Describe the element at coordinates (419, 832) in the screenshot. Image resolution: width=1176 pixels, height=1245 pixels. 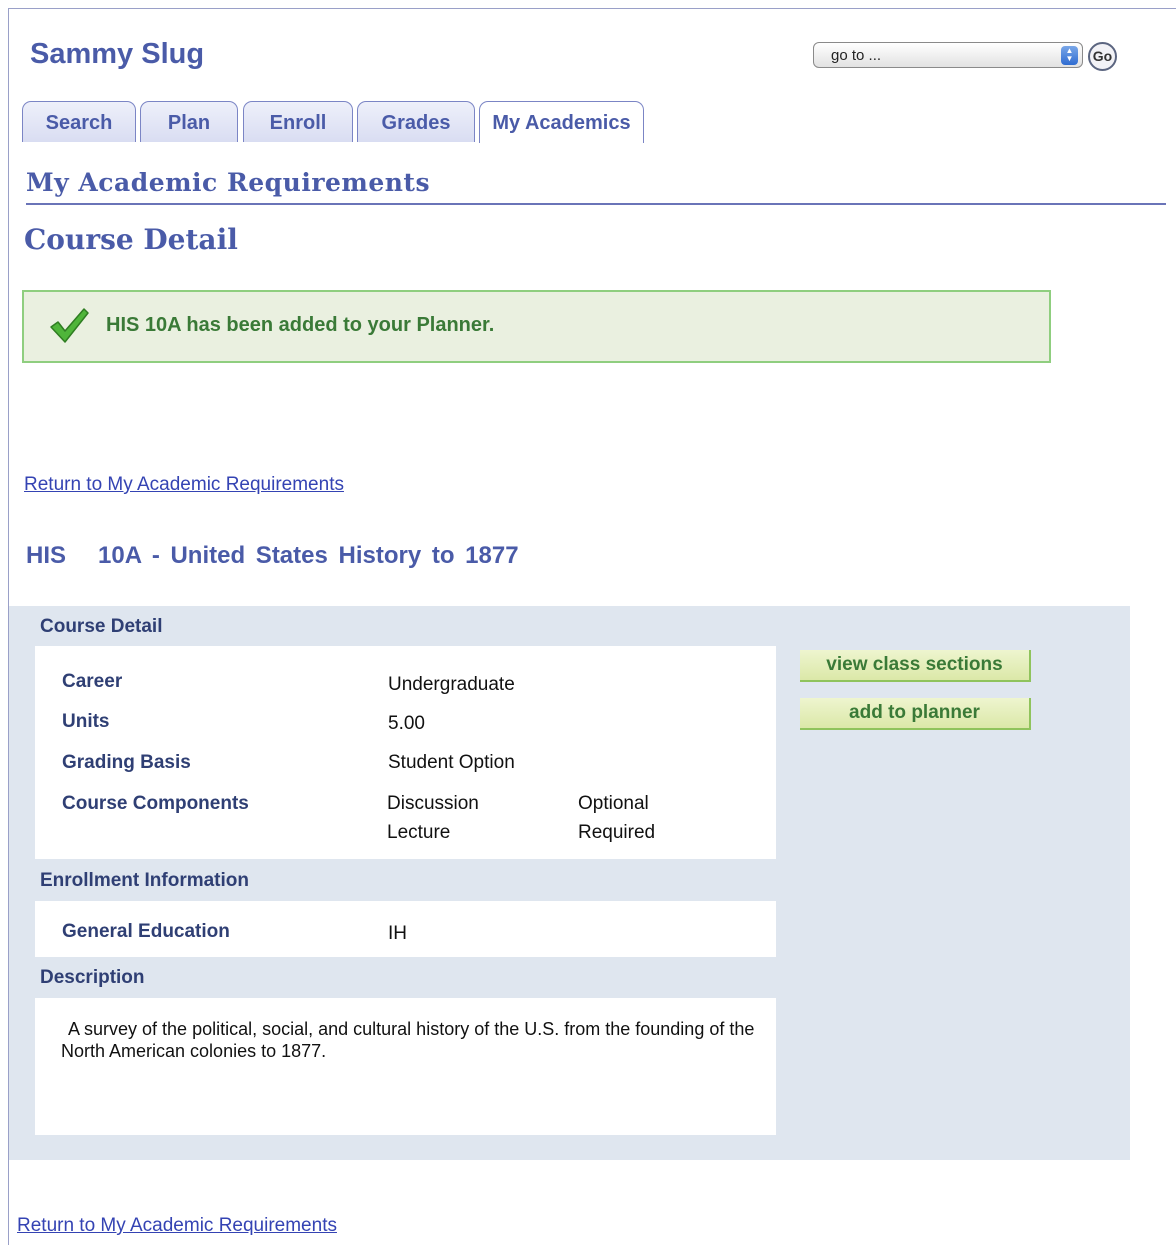
I see `component-name: Lecture` at that location.